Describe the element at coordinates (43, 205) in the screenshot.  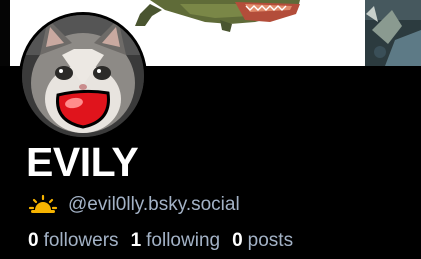
I see `sun-behind-cloud-icon` at that location.